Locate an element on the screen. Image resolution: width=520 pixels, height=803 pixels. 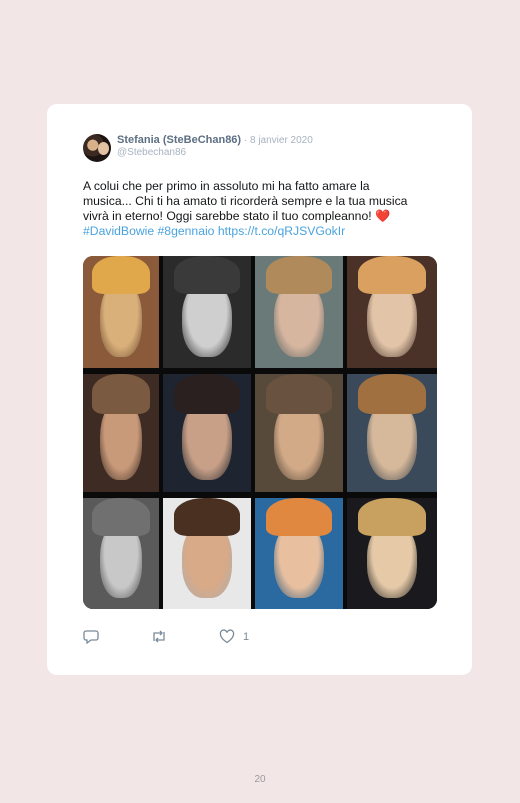
page-number: 20 is located at coordinates (260, 779).